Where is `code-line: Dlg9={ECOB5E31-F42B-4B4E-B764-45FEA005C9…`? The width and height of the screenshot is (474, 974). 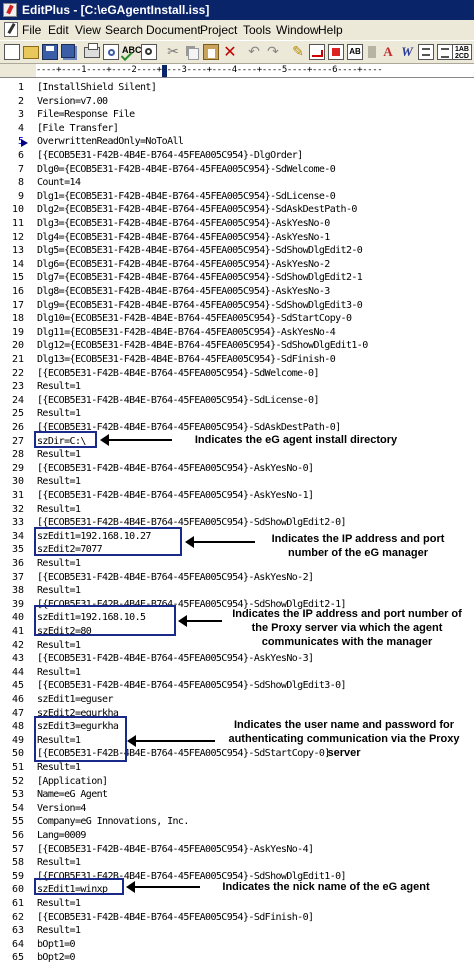
code-line: Dlg9={ECOB5E31-F42B-4B4E-B764-45FEA005C9… is located at coordinates (200, 305).